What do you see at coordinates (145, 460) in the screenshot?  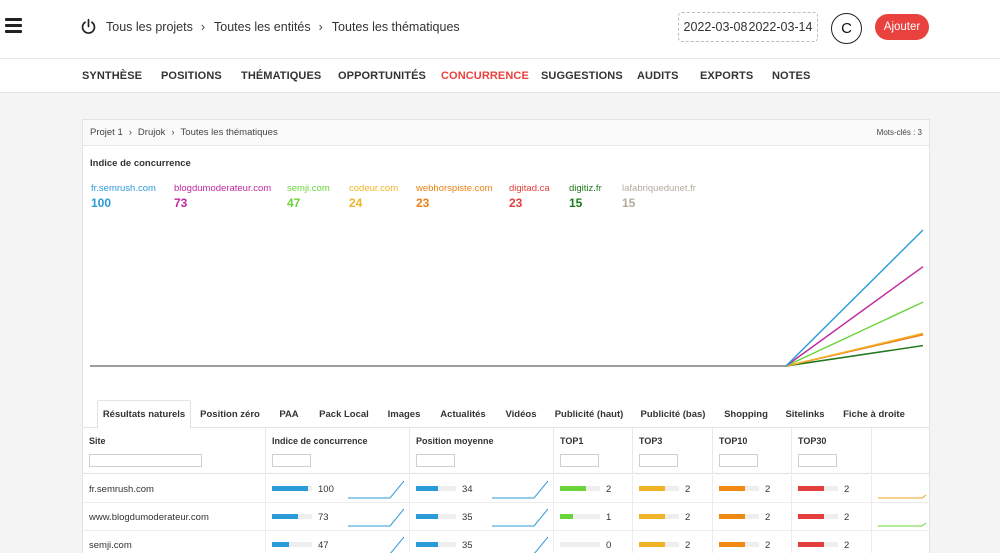 I see `filter-site-input` at bounding box center [145, 460].